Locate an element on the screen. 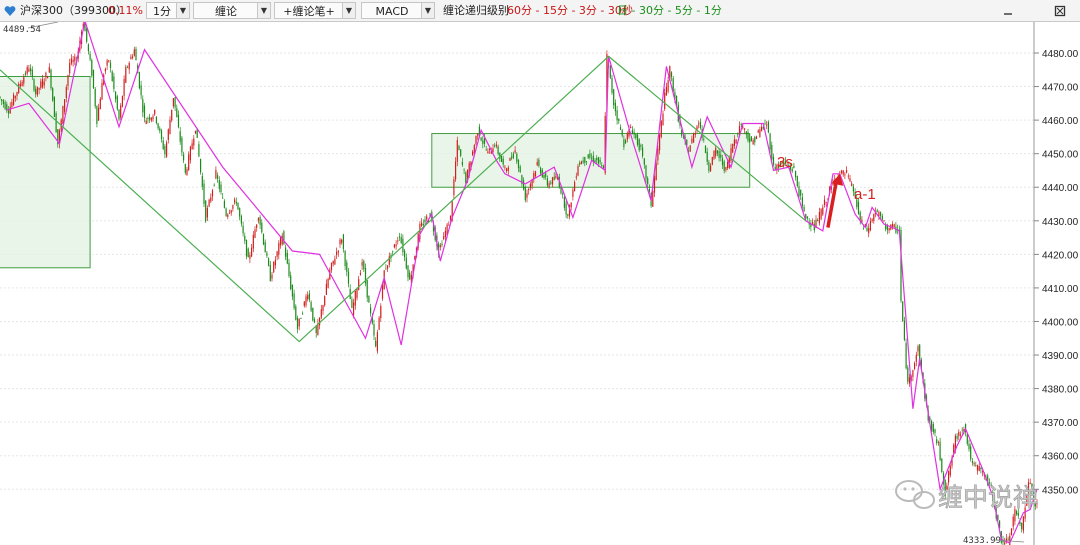 The height and width of the screenshot is (545, 1080). red-arrow-icon is located at coordinates (835, 200).